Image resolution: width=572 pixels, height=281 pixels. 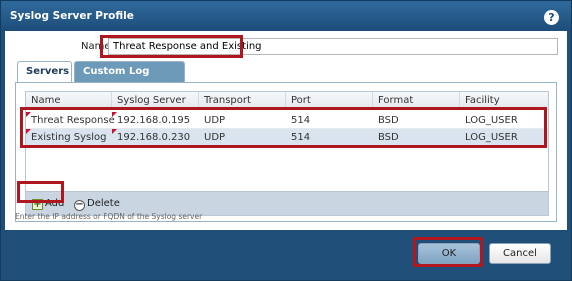 I want to click on add-button: + Add, so click(x=48, y=204).